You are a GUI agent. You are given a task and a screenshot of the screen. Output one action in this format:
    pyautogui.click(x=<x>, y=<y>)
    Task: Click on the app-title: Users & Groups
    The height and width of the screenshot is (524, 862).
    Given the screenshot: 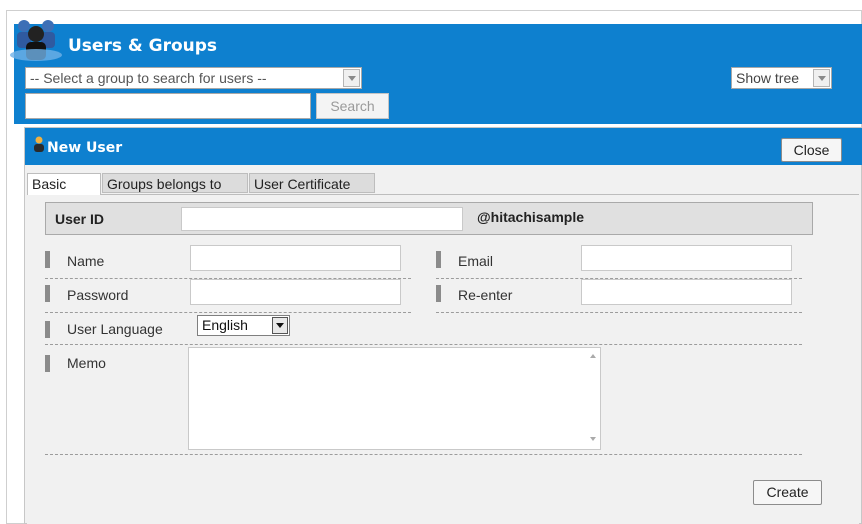 What is the action you would take?
    pyautogui.click(x=143, y=46)
    